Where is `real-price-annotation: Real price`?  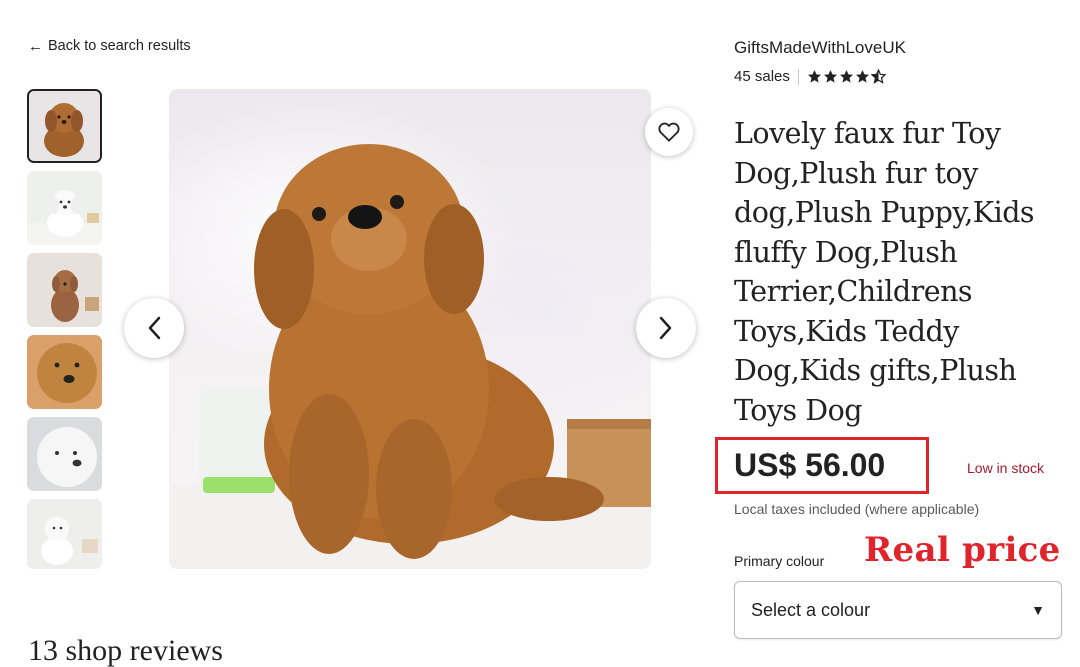
real-price-annotation: Real price is located at coordinates (962, 550).